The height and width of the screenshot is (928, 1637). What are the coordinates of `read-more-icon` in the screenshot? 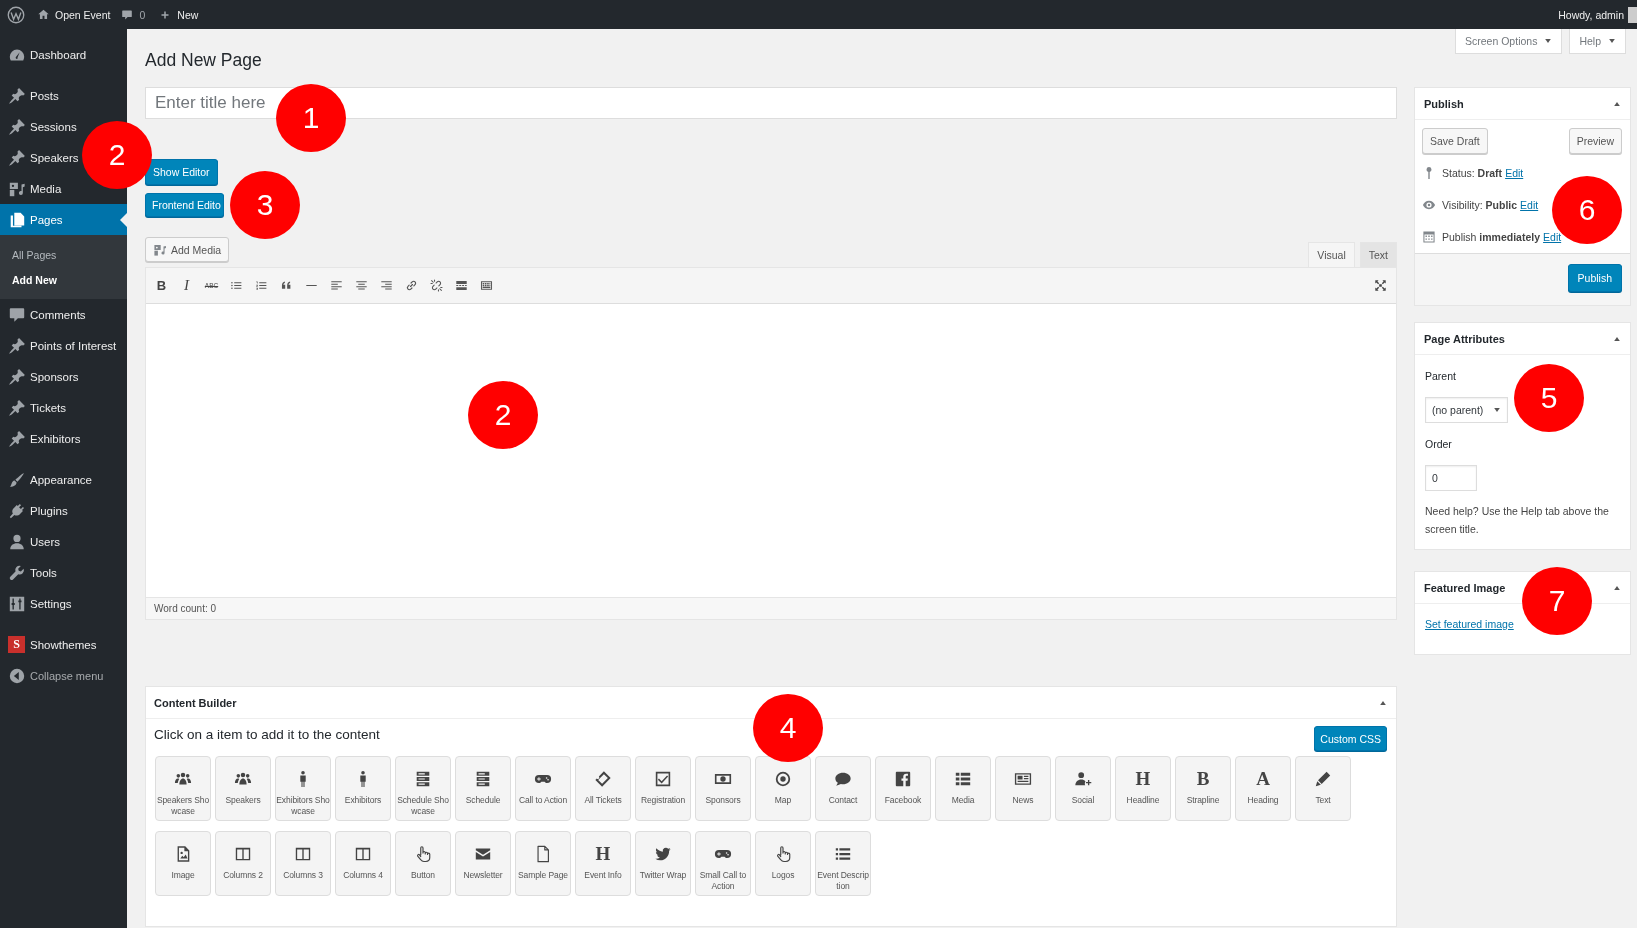 It's located at (461, 285).